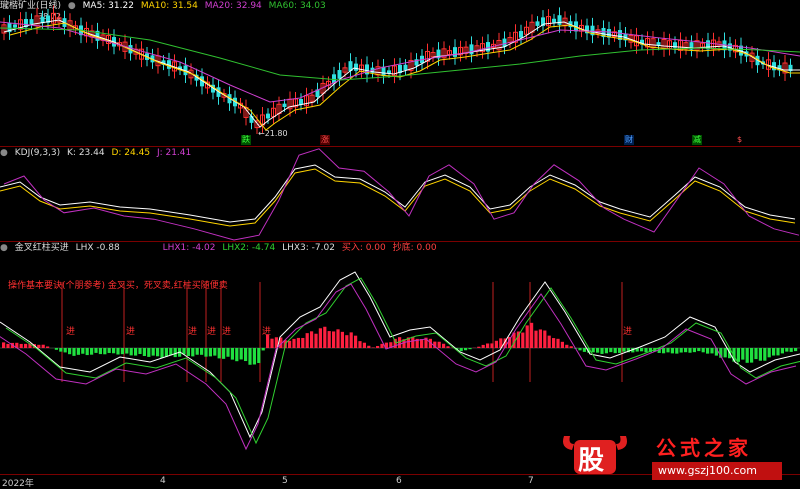 Image resolution: width=800 pixels, height=489 pixels. I want to click on ma-icon: ●, so click(72, 6).